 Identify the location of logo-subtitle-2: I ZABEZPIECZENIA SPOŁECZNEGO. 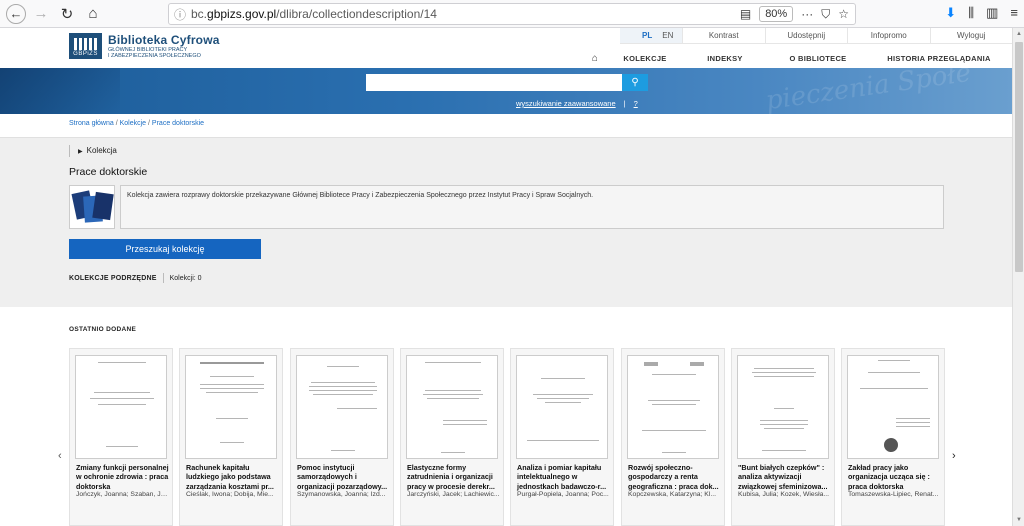
(154, 56).